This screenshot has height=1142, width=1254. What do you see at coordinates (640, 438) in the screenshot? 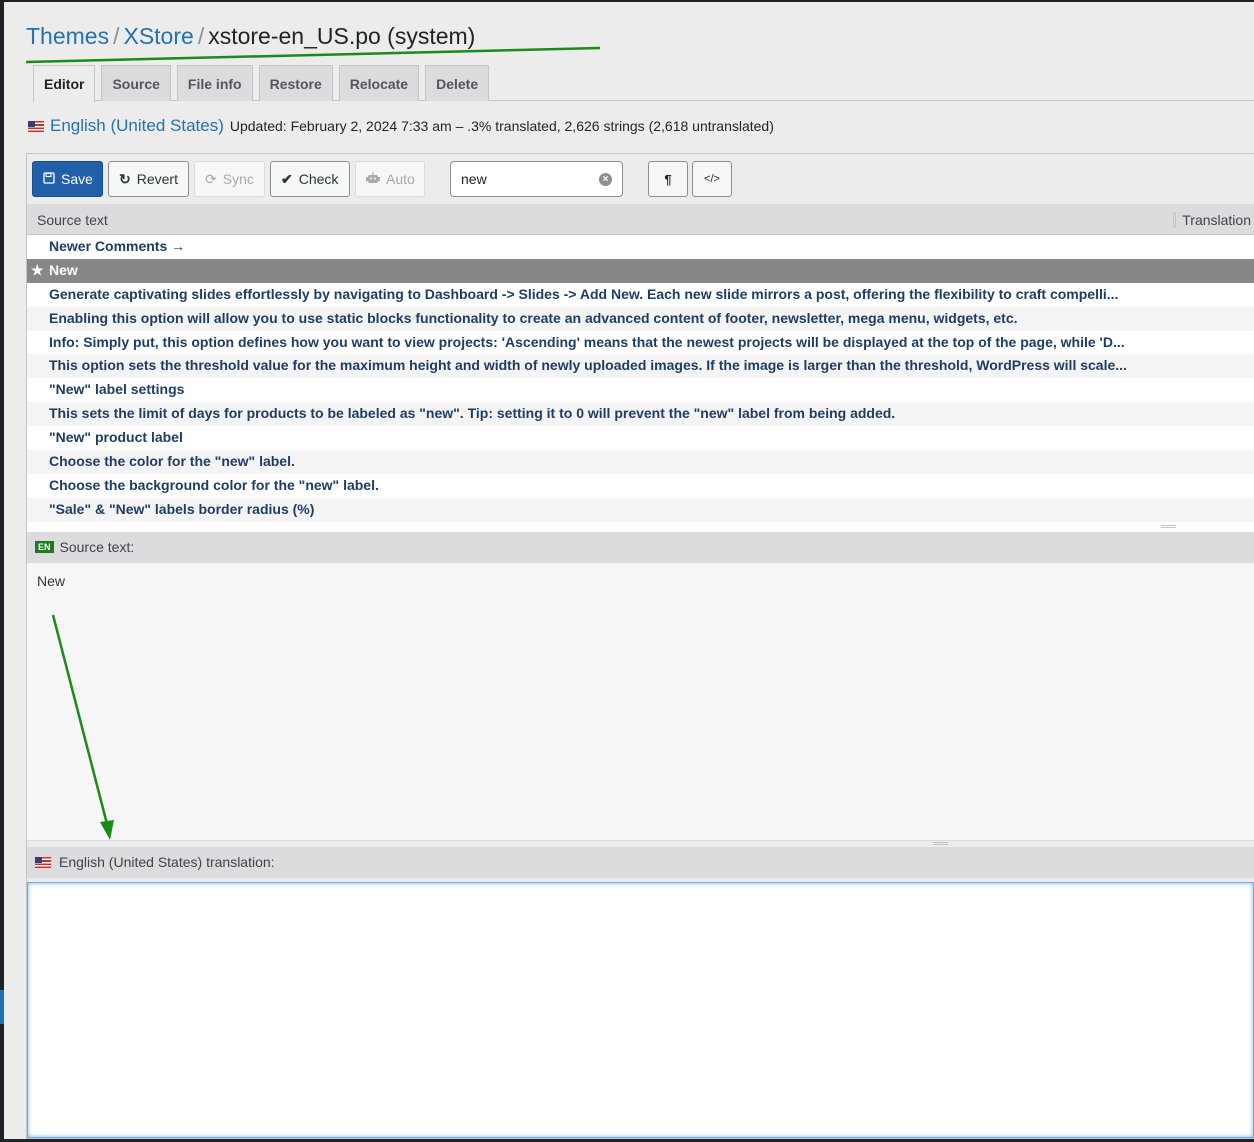
I see `list-item: "New" product label` at bounding box center [640, 438].